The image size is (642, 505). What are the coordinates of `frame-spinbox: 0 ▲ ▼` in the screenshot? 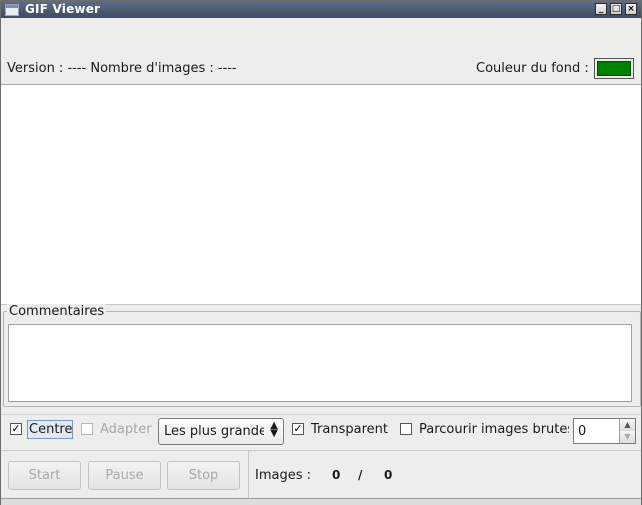 It's located at (604, 431).